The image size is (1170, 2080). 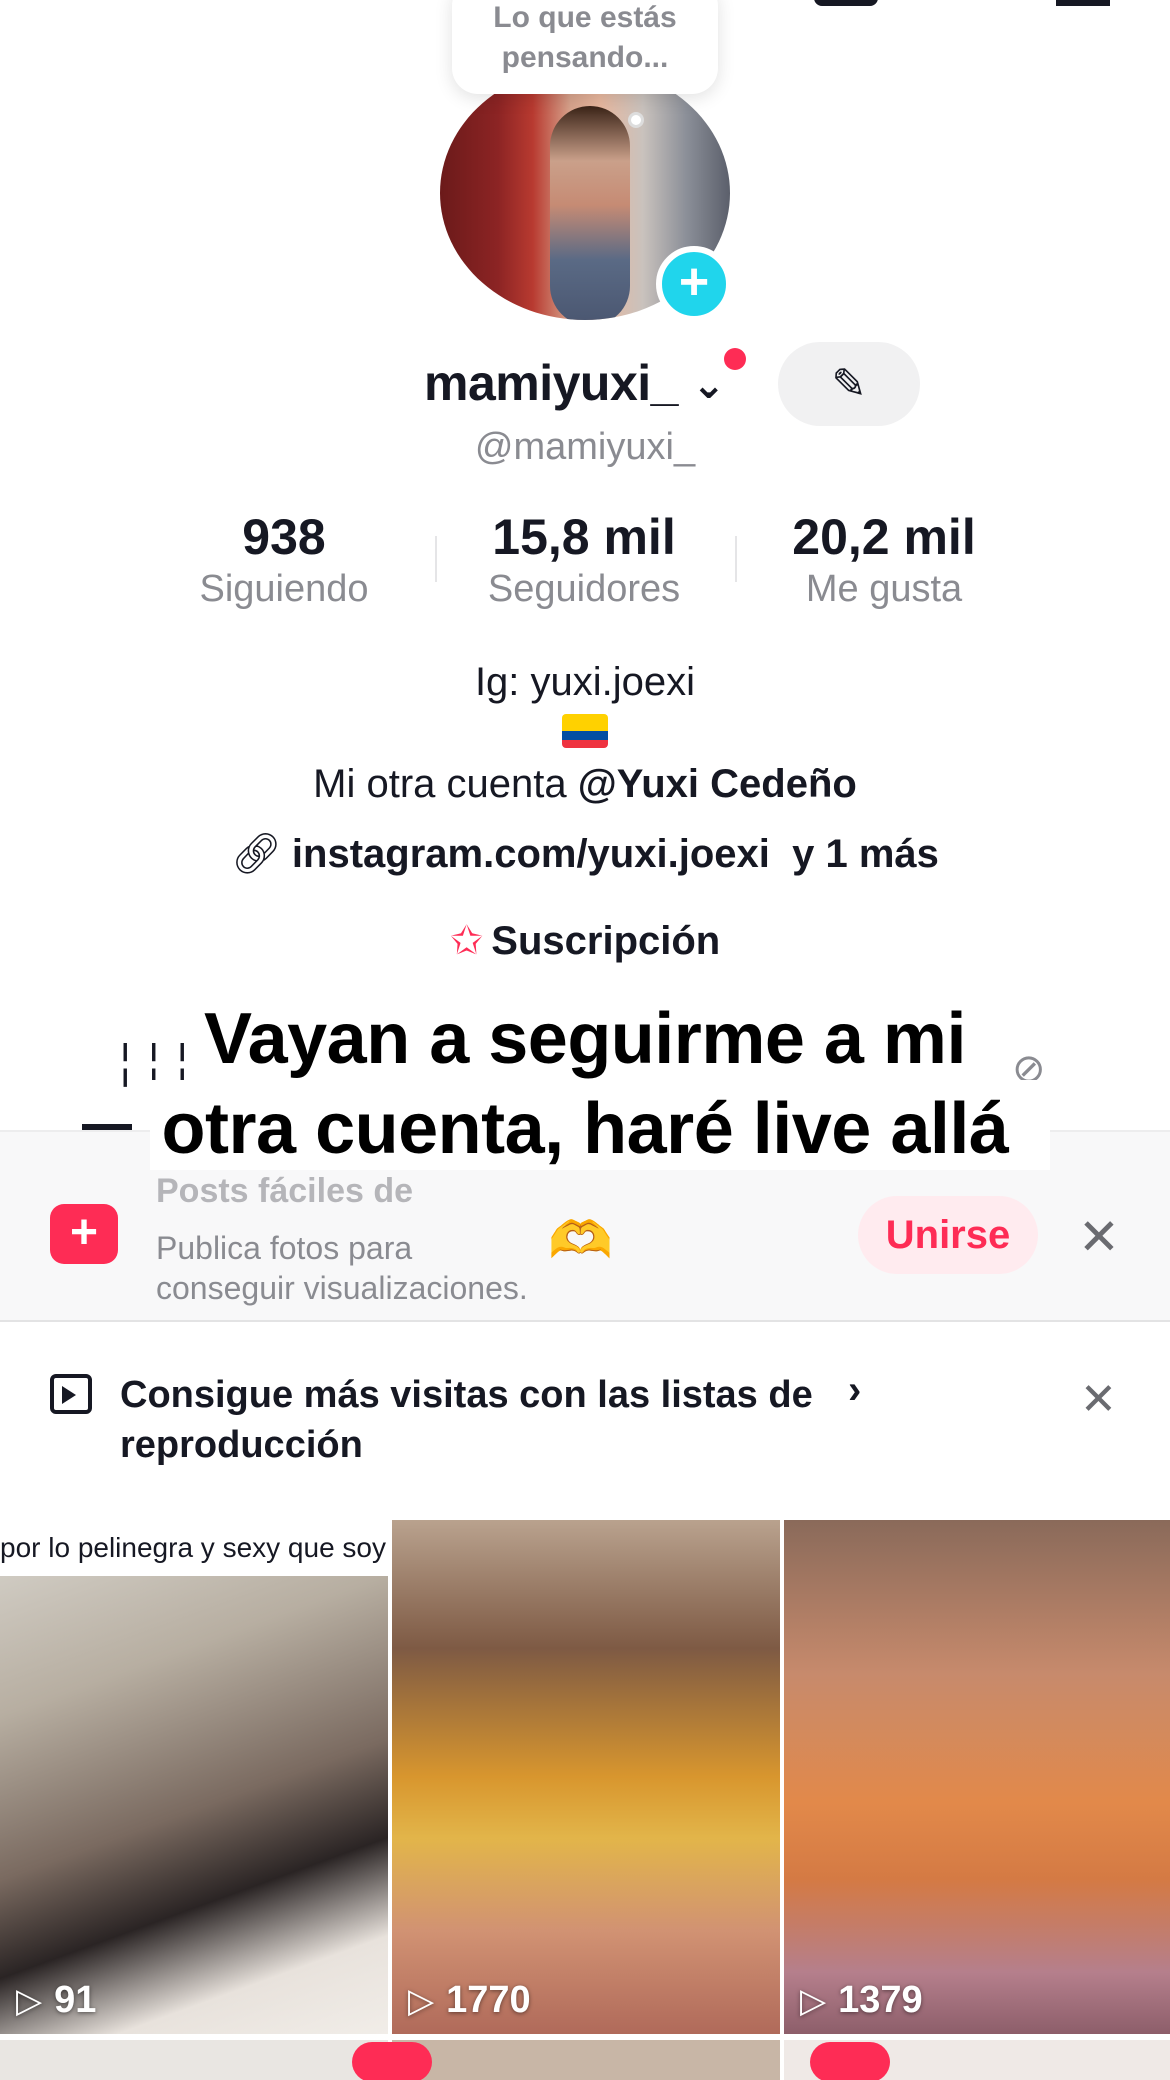 What do you see at coordinates (948, 1235) in the screenshot?
I see `join-button: Unirse` at bounding box center [948, 1235].